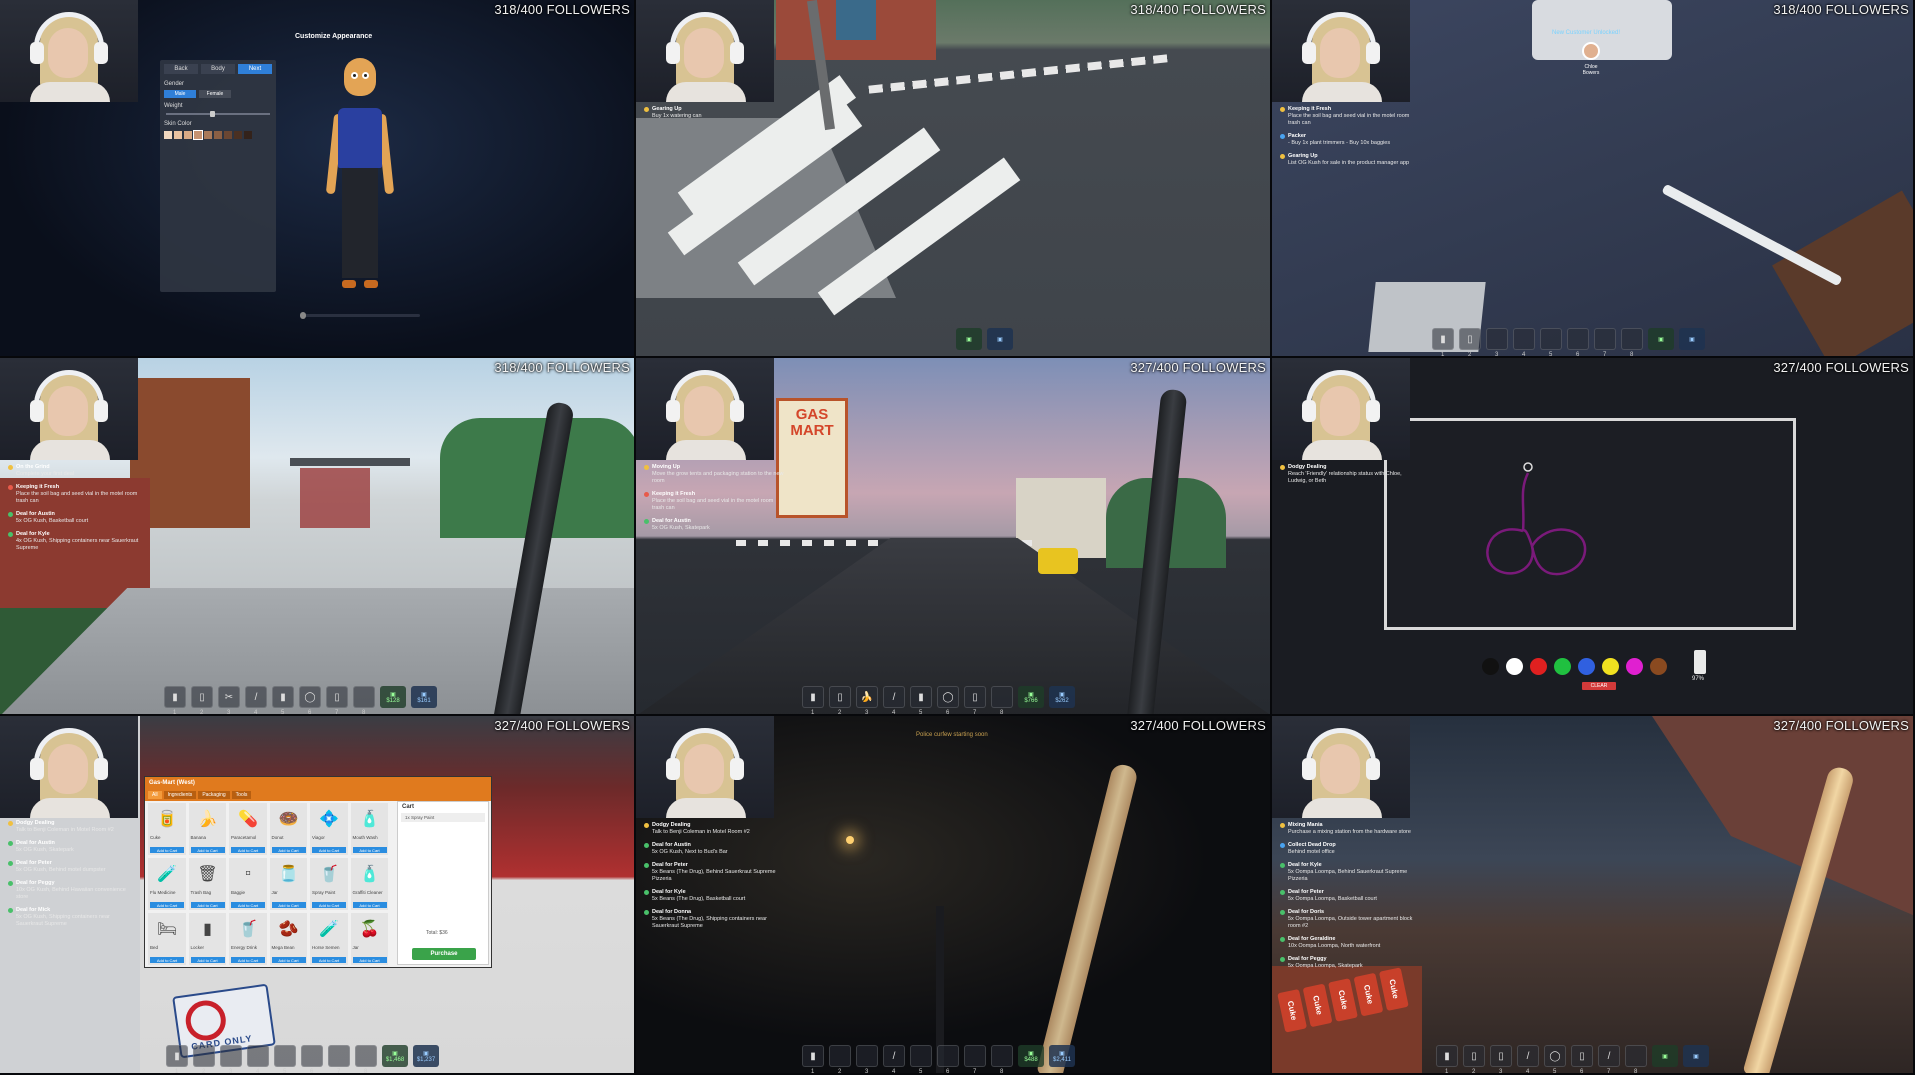  Describe the element at coordinates (1582, 1059) in the screenshot. I see `hotbar-slot: ▯ 6` at that location.